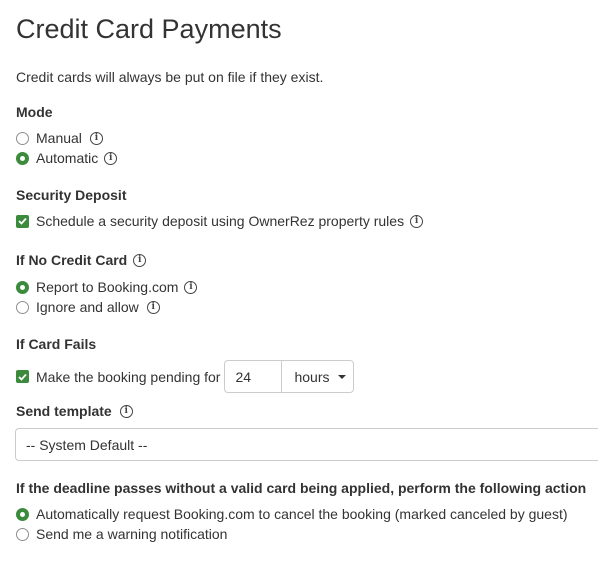 The image size is (598, 565). Describe the element at coordinates (22, 307) in the screenshot. I see `ignore-radio` at that location.